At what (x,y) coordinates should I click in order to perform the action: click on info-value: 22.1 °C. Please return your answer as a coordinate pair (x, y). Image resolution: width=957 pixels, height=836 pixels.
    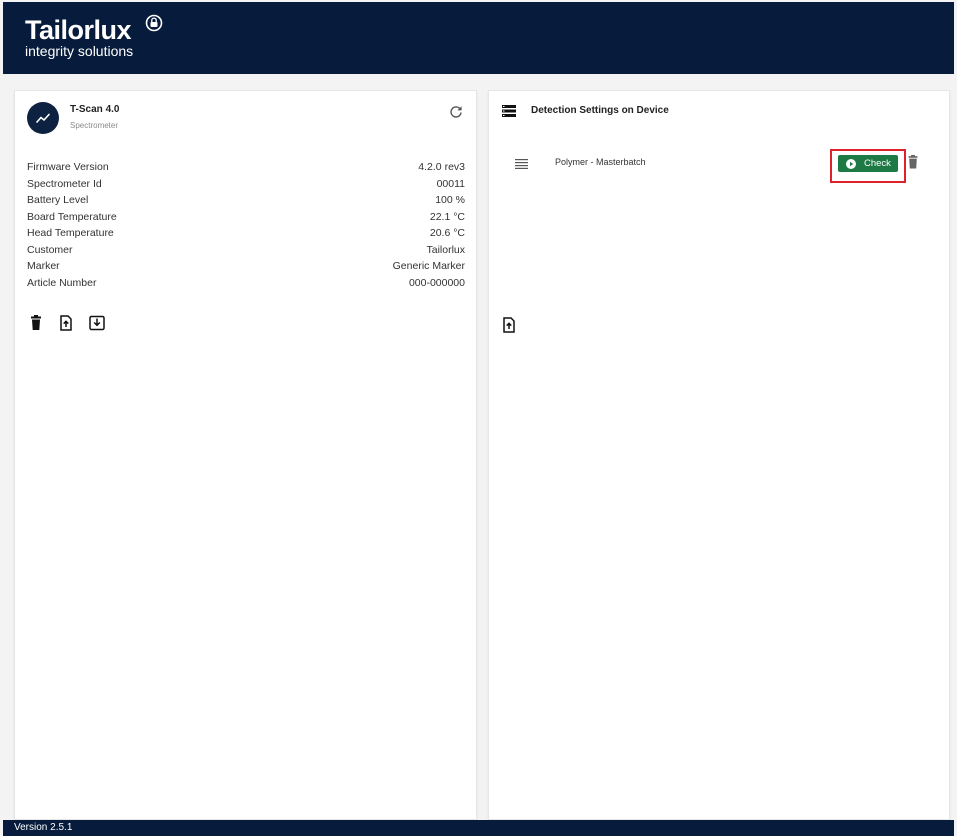
    Looking at the image, I should click on (447, 216).